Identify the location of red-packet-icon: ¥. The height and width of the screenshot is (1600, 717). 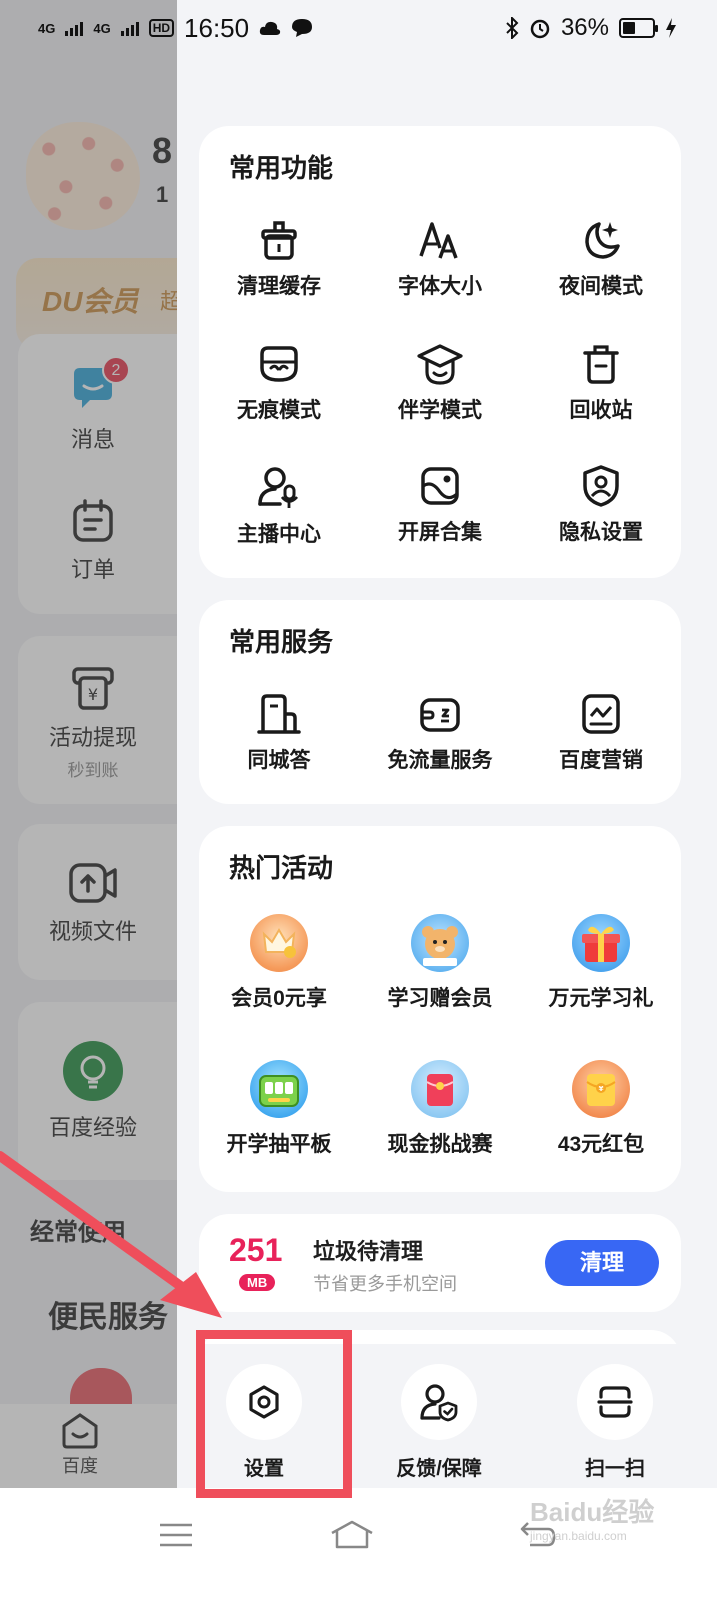
(601, 1089).